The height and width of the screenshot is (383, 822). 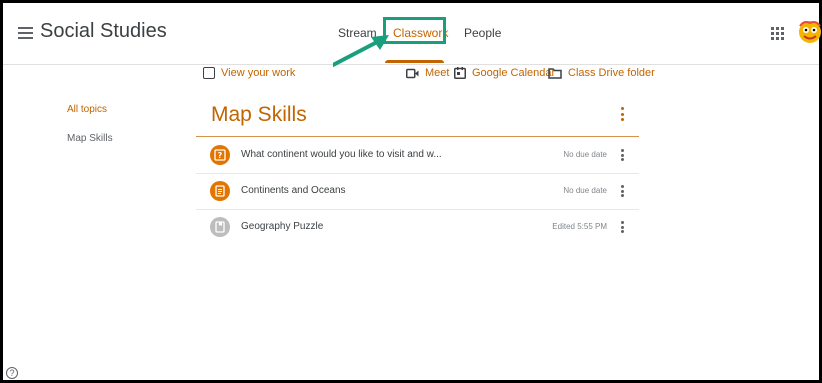 What do you see at coordinates (12, 373) in the screenshot?
I see `help-icon: ?` at bounding box center [12, 373].